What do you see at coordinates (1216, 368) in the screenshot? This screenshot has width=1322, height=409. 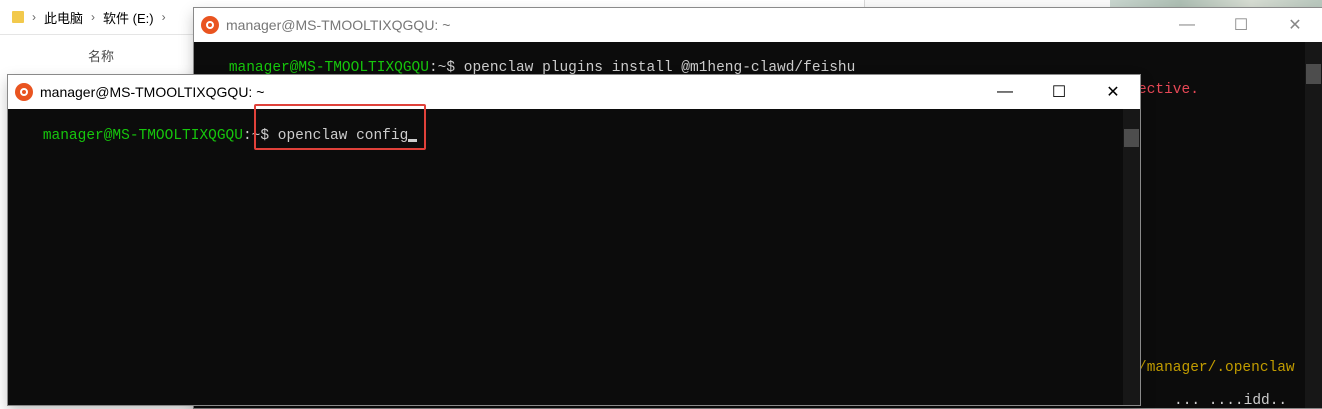 I see `output-text: /manager/.openclaw` at bounding box center [1216, 368].